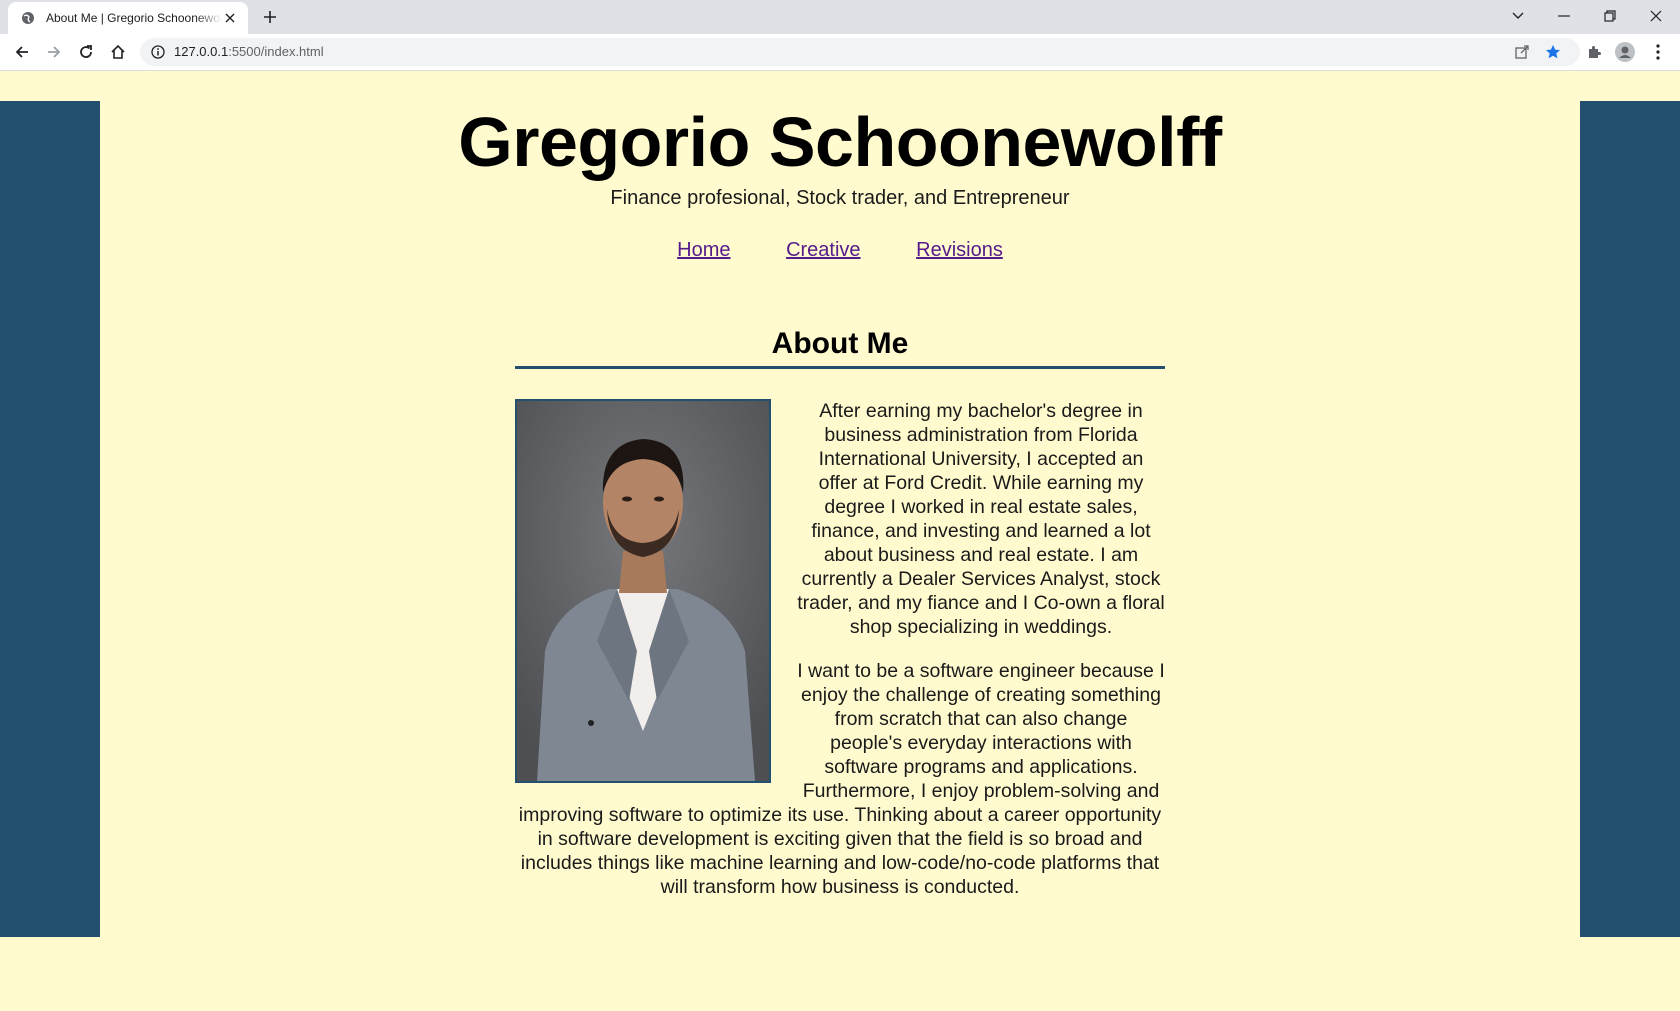 The height and width of the screenshot is (1011, 1680). I want to click on address-bar: 127.0.0.1:5500/index.html, so click(860, 52).